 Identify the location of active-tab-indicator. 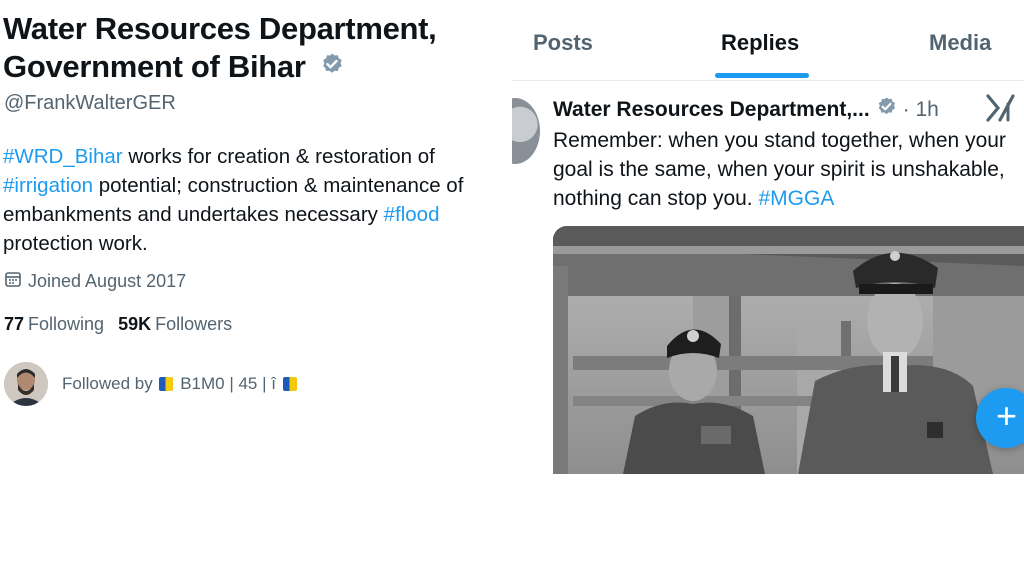
(762, 75).